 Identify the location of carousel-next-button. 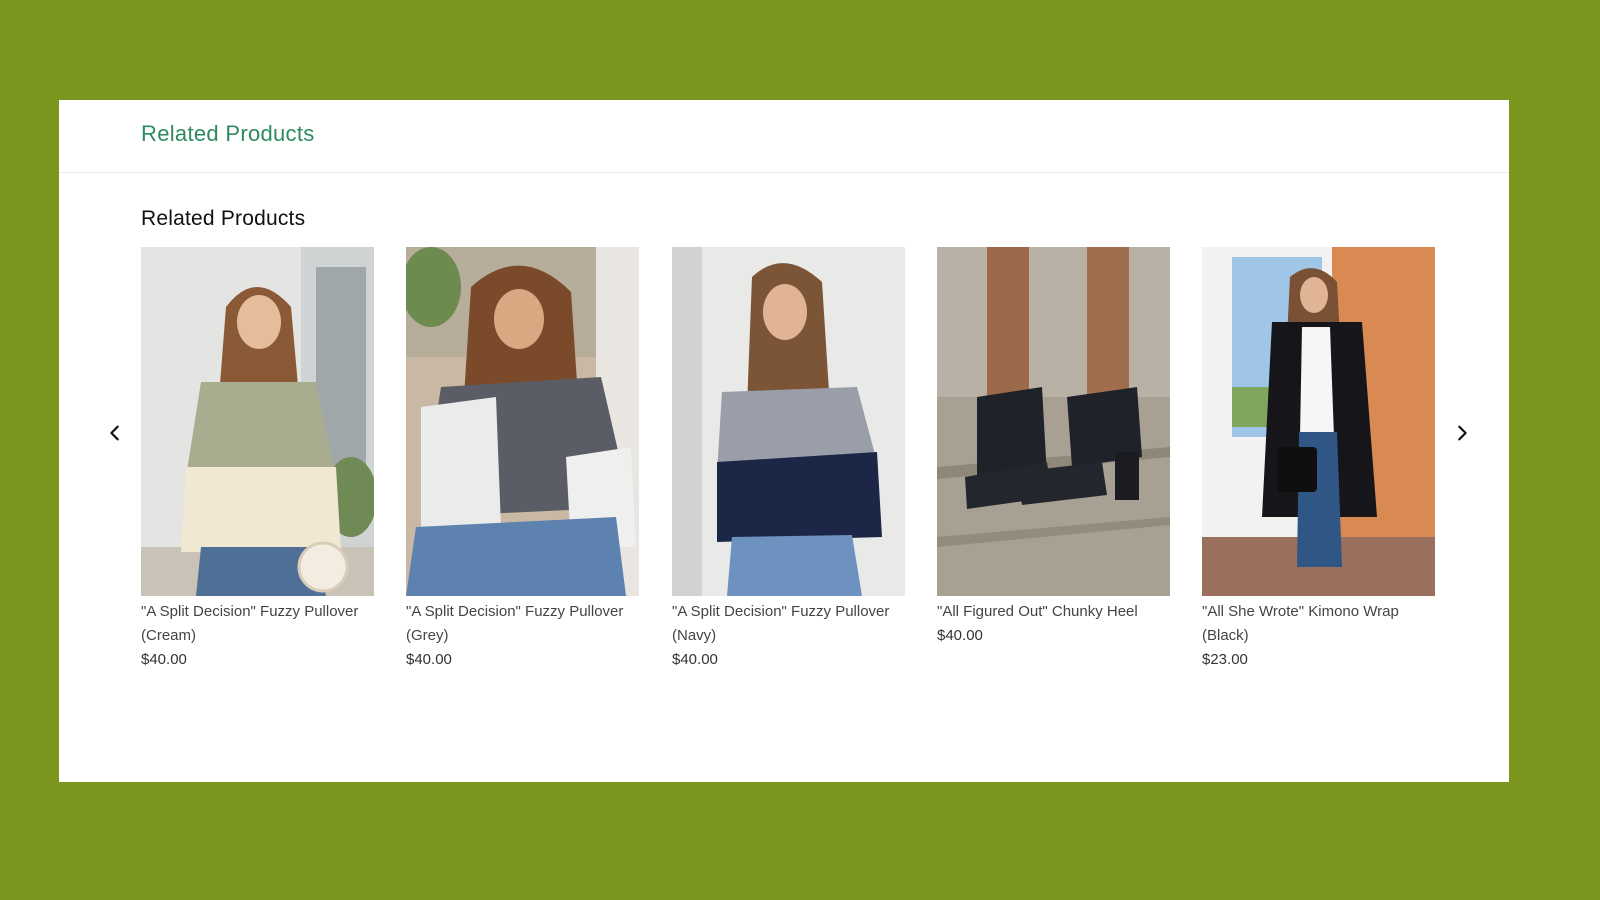
(1462, 435).